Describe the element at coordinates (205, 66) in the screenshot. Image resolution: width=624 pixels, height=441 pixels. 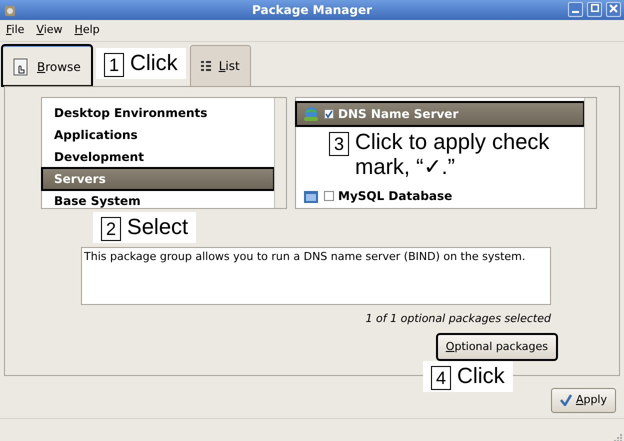
I see `list-icon` at that location.